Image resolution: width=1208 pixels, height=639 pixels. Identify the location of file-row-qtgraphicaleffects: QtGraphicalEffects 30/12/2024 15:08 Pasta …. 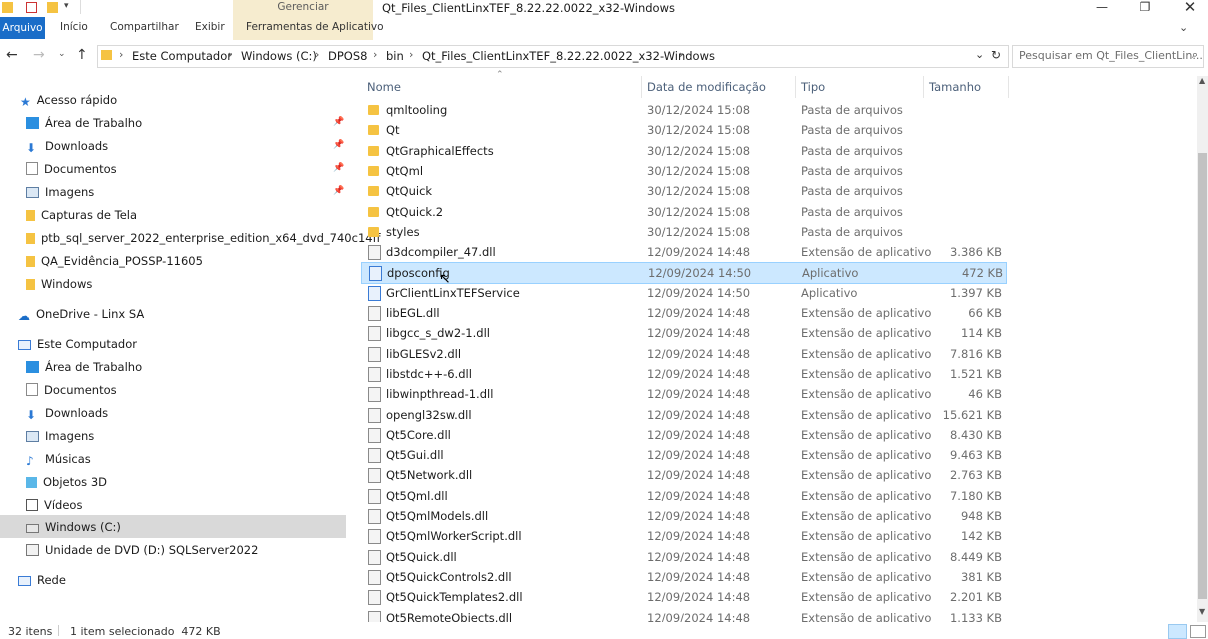
(683, 151).